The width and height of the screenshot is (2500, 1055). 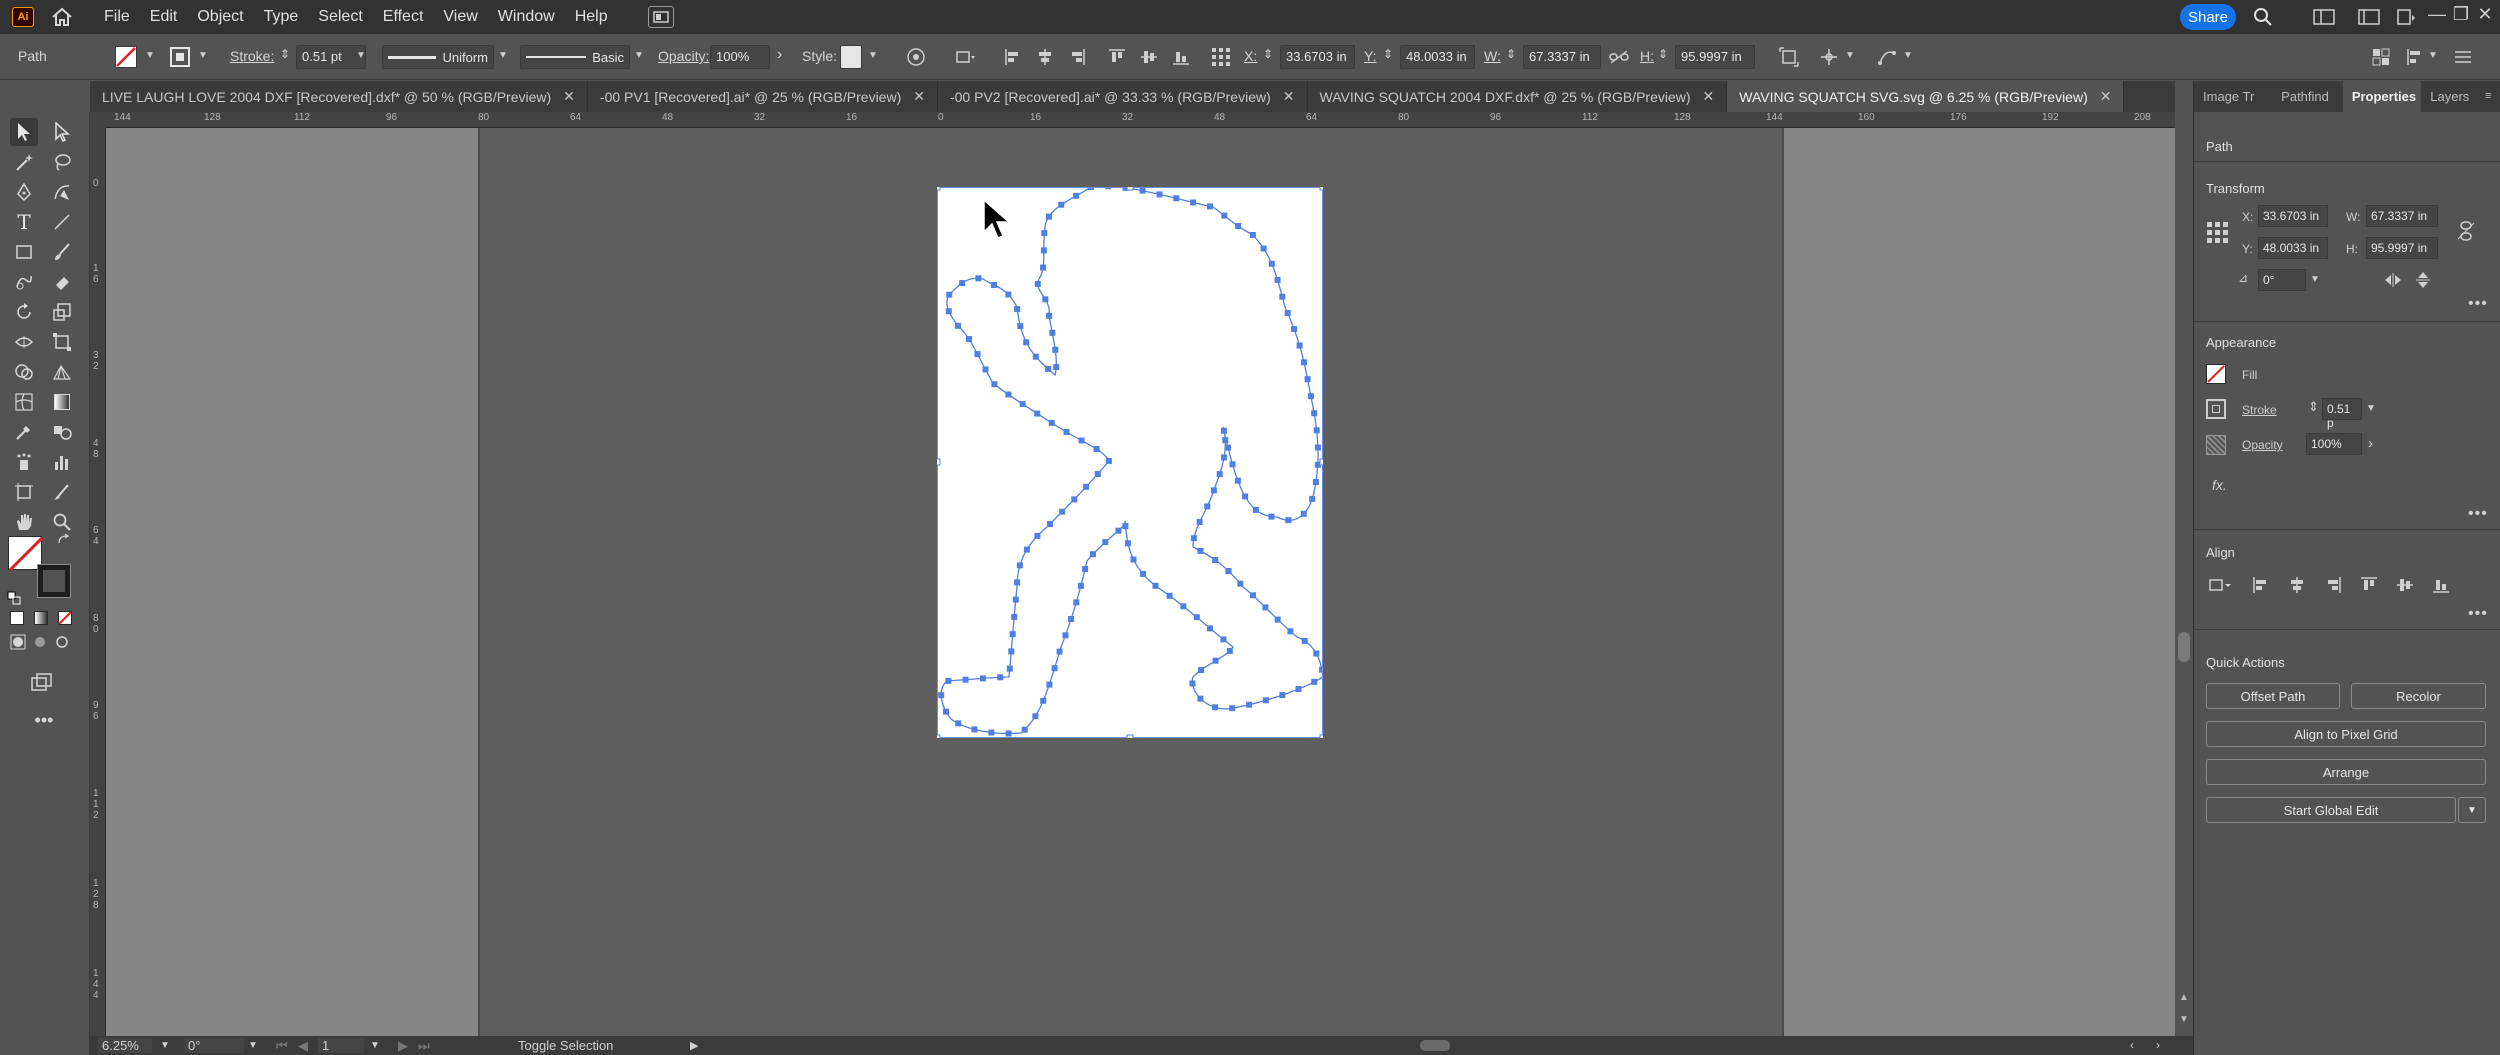 What do you see at coordinates (2472, 810) in the screenshot?
I see `global-edit-options-dropdown-icon: ▼` at bounding box center [2472, 810].